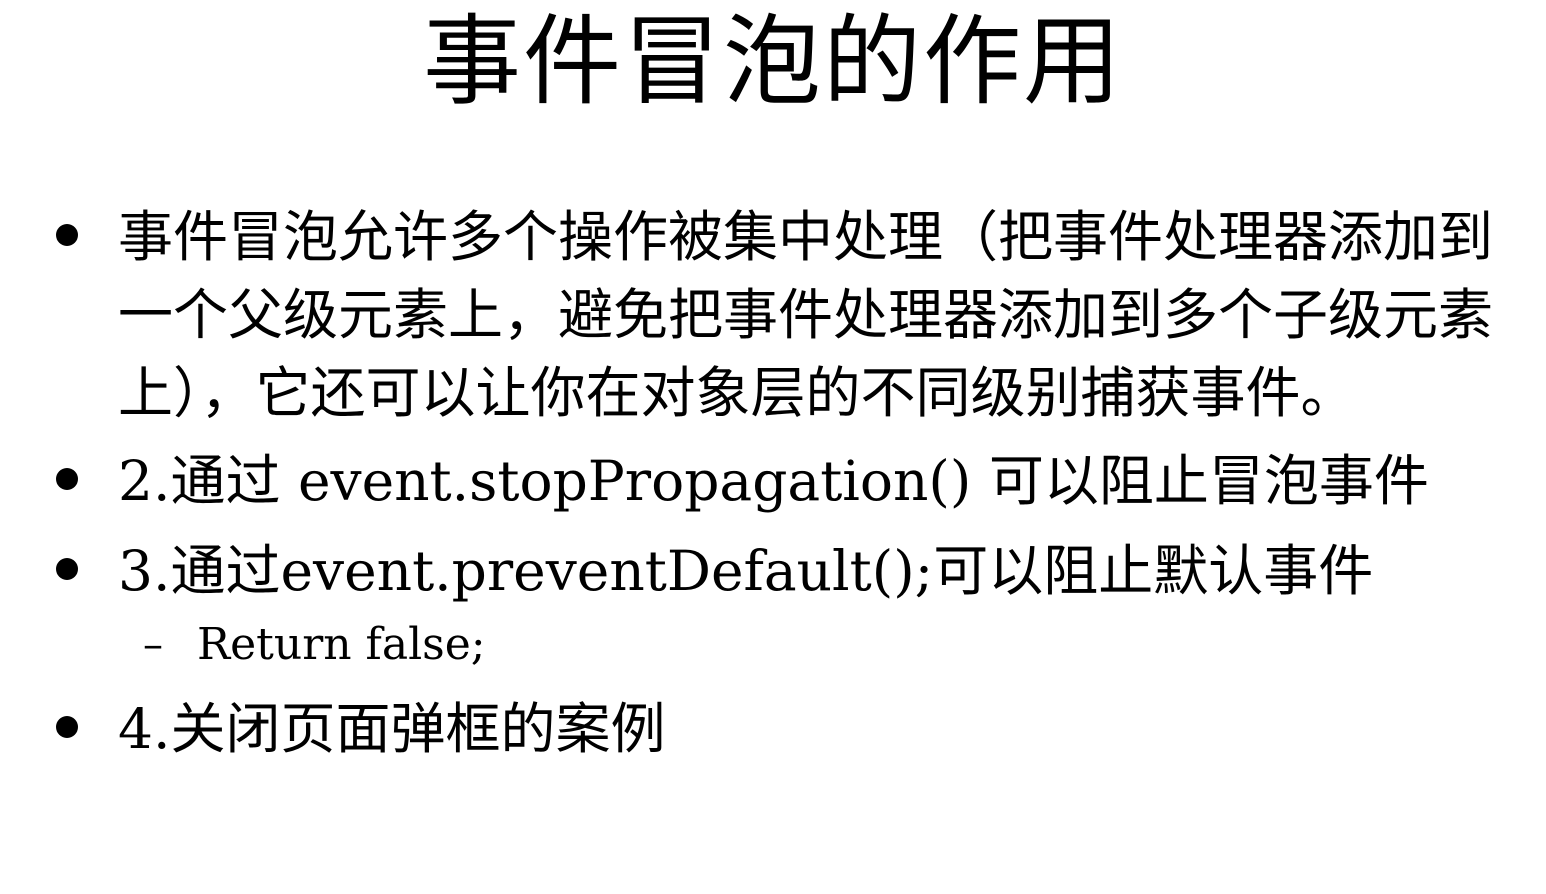 The image size is (1546, 894). I want to click on sub-bullet-text: Return false;, so click(341, 644).